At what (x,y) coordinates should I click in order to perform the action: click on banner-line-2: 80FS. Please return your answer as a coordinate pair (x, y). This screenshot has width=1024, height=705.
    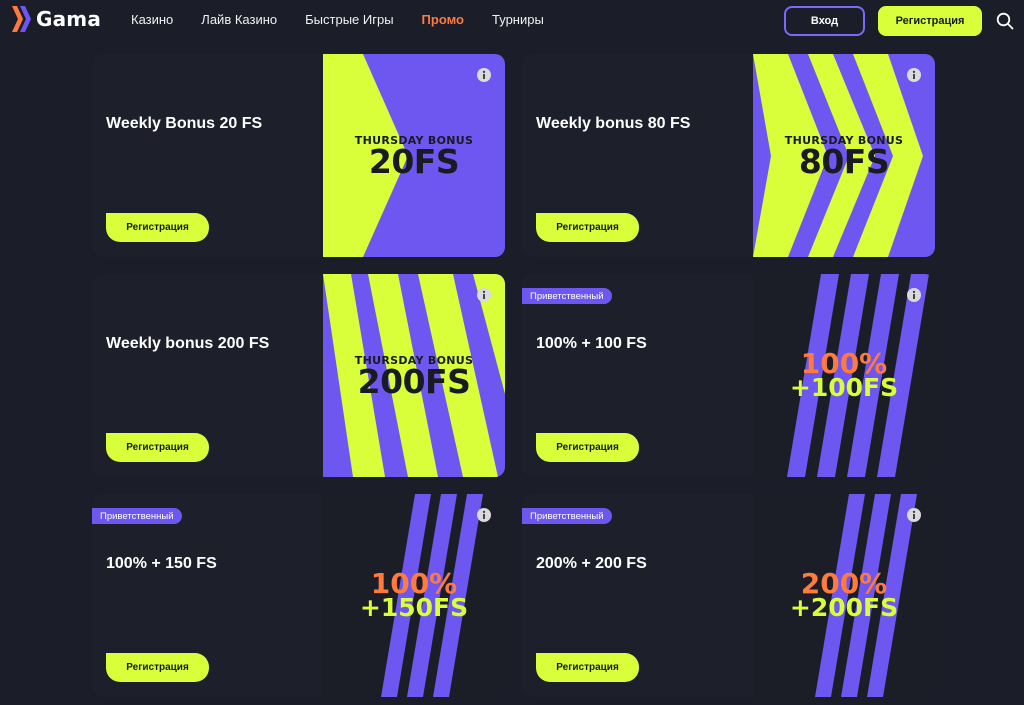
    Looking at the image, I should click on (844, 161).